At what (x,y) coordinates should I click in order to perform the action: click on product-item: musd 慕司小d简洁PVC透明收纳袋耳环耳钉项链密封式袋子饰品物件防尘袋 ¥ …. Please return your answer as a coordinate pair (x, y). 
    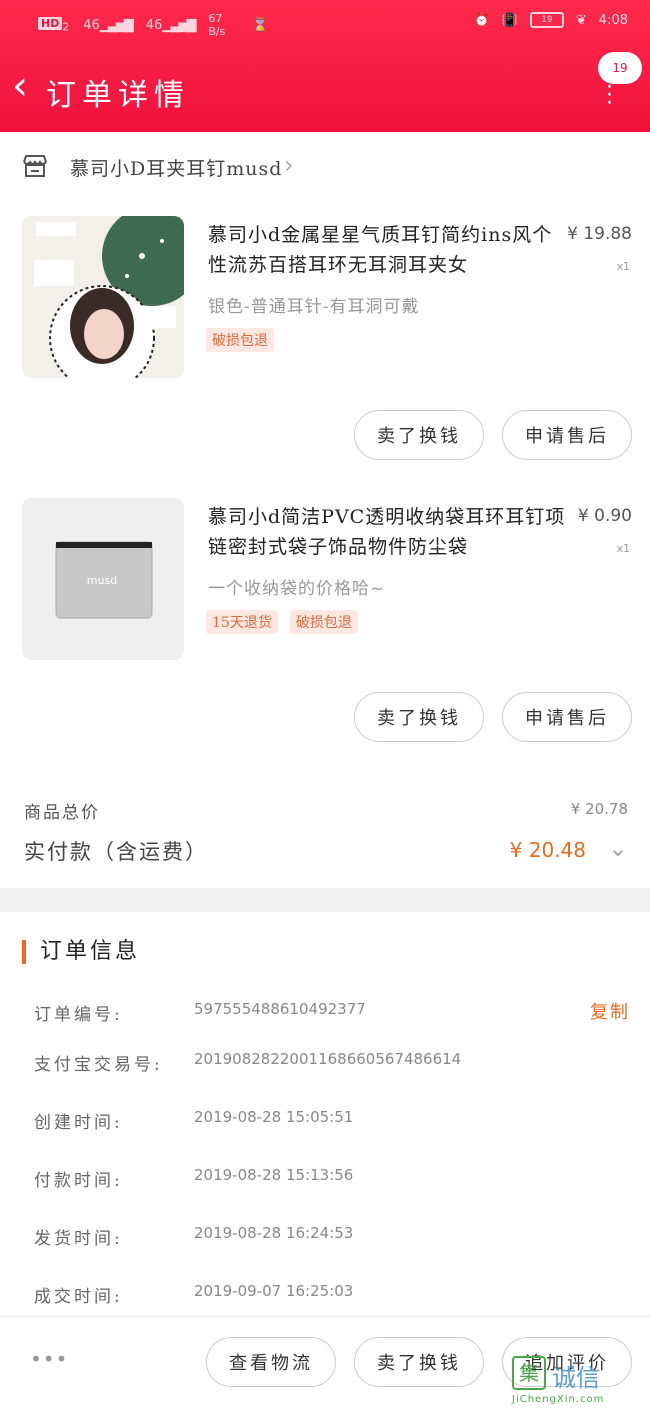
    Looking at the image, I should click on (325, 598).